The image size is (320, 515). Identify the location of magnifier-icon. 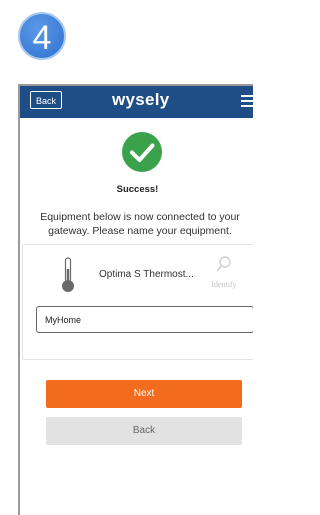
(223, 264).